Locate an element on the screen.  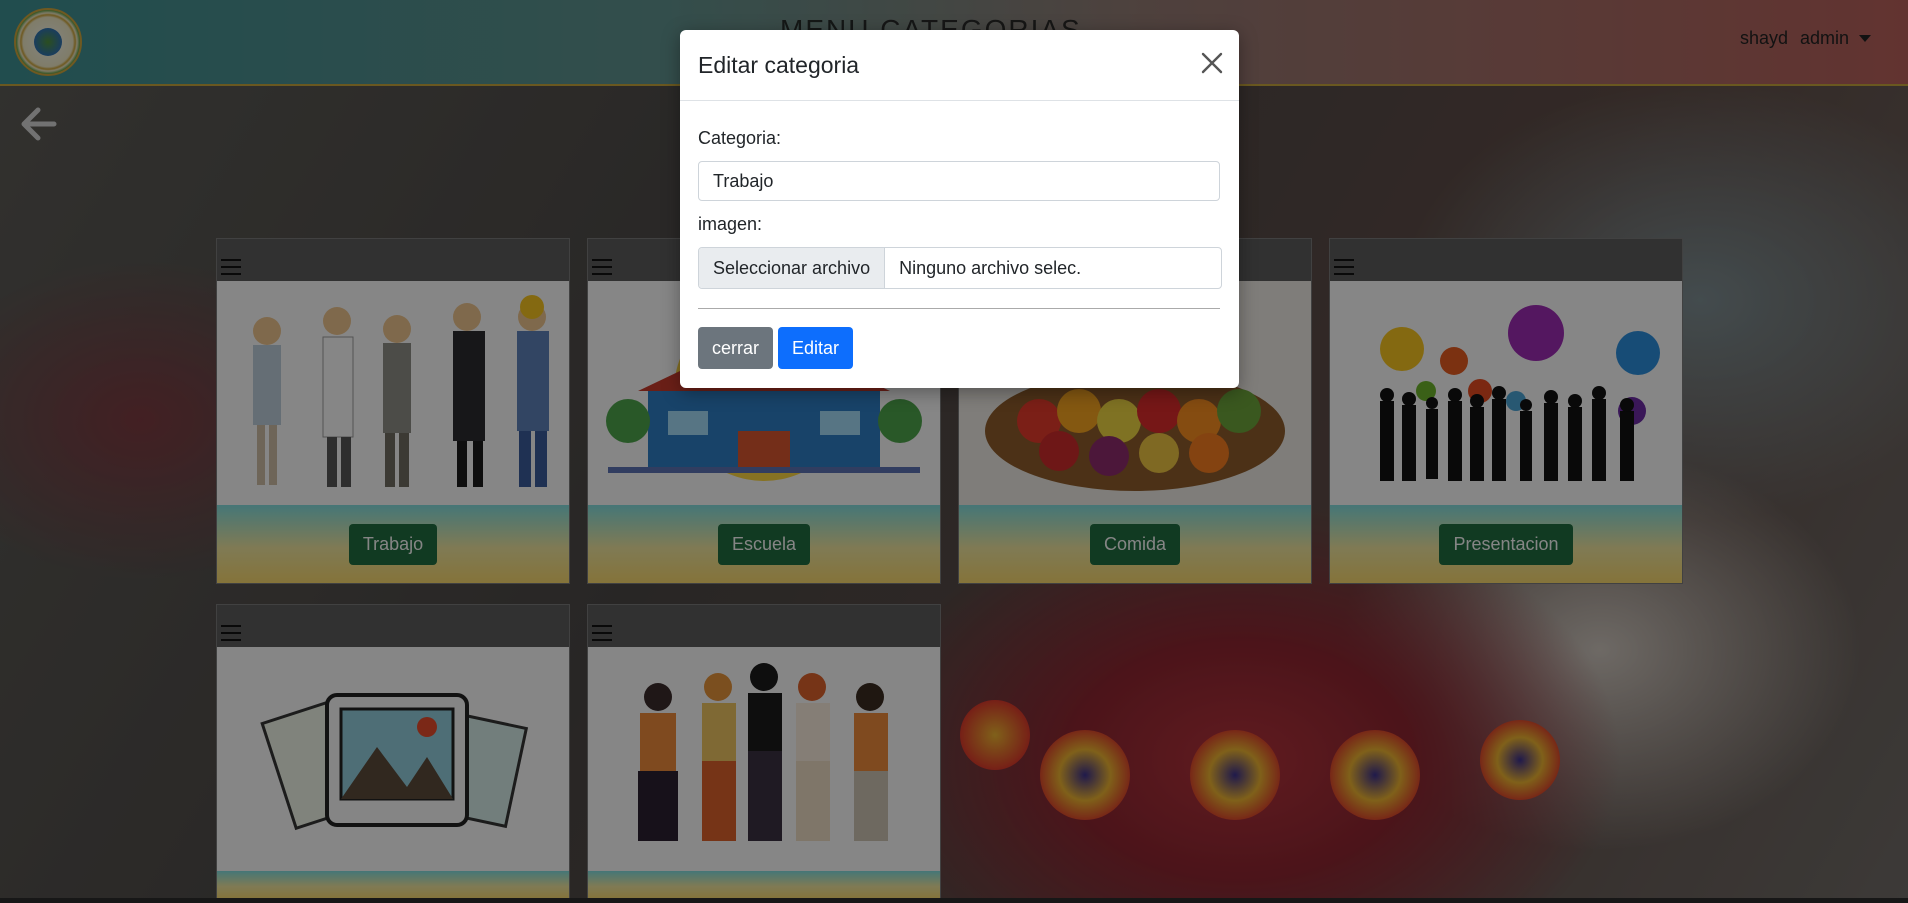
divider is located at coordinates (959, 308).